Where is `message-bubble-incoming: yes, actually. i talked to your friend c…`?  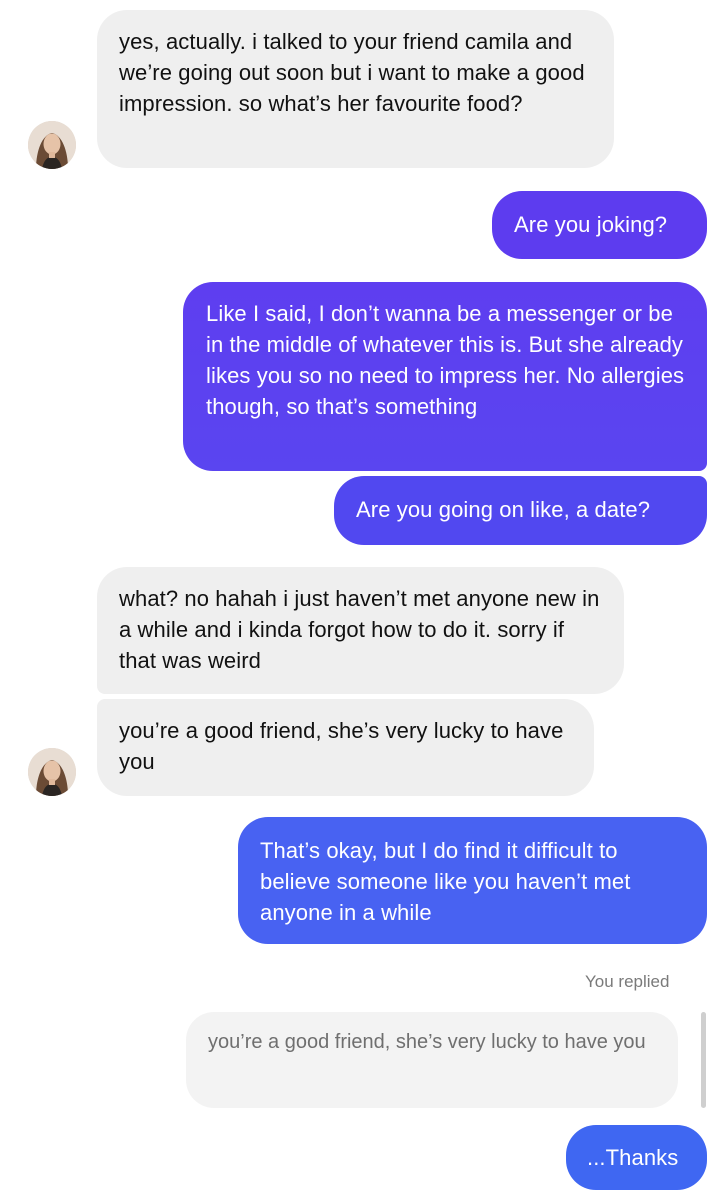 message-bubble-incoming: yes, actually. i talked to your friend c… is located at coordinates (355, 89).